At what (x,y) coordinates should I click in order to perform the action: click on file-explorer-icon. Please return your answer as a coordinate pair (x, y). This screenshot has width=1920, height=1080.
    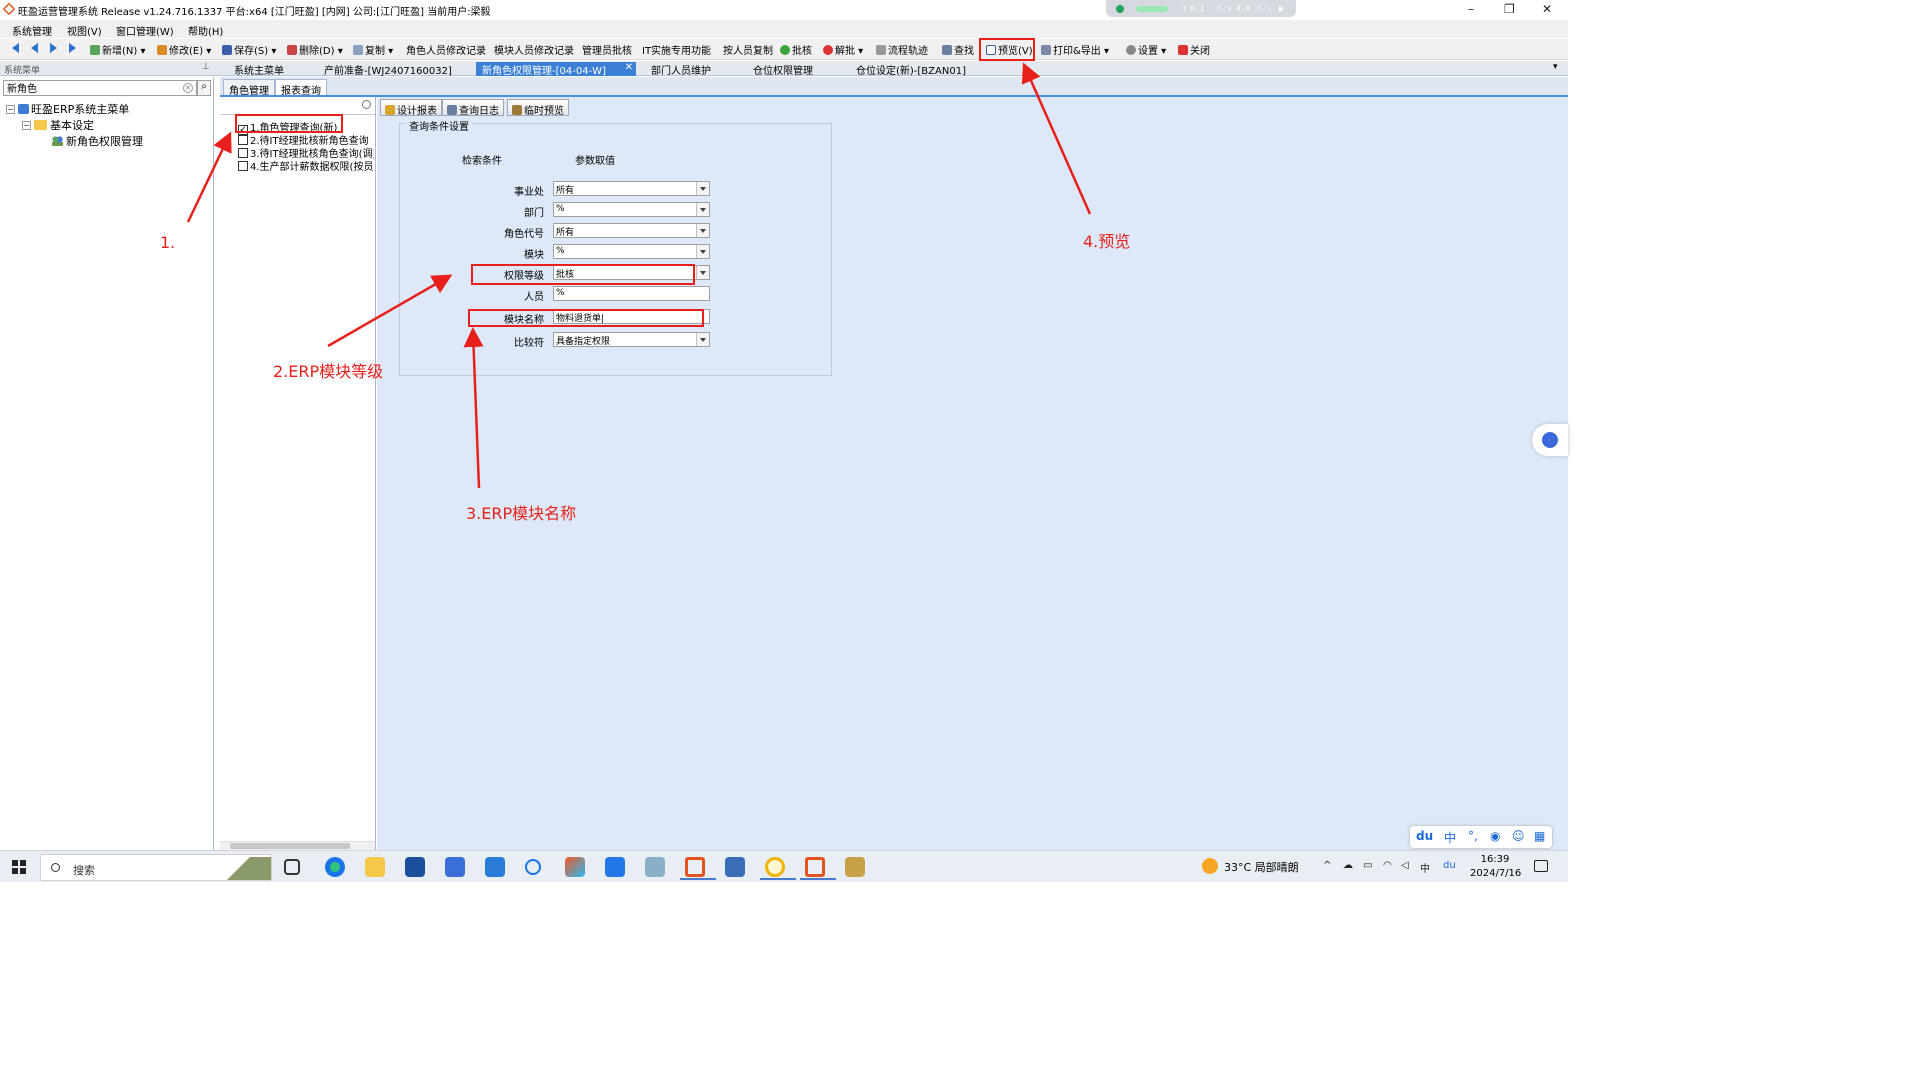
    Looking at the image, I should click on (375, 867).